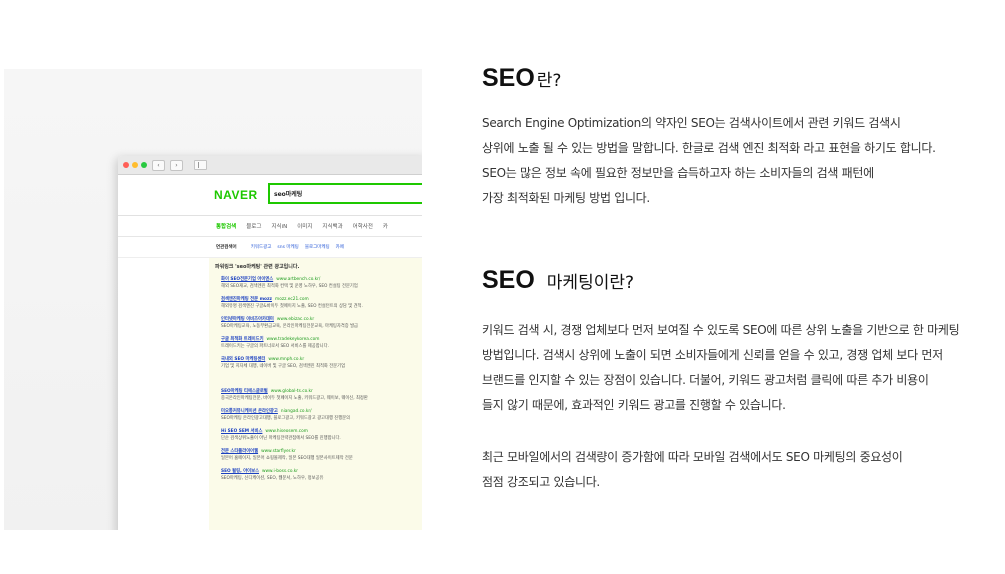 The height and width of the screenshot is (574, 1005). I want to click on ad-desc: SEO마케팅 온라인광고대행, 블로그광고, 키워드광고 광고대행 진행문의, so click(286, 418).